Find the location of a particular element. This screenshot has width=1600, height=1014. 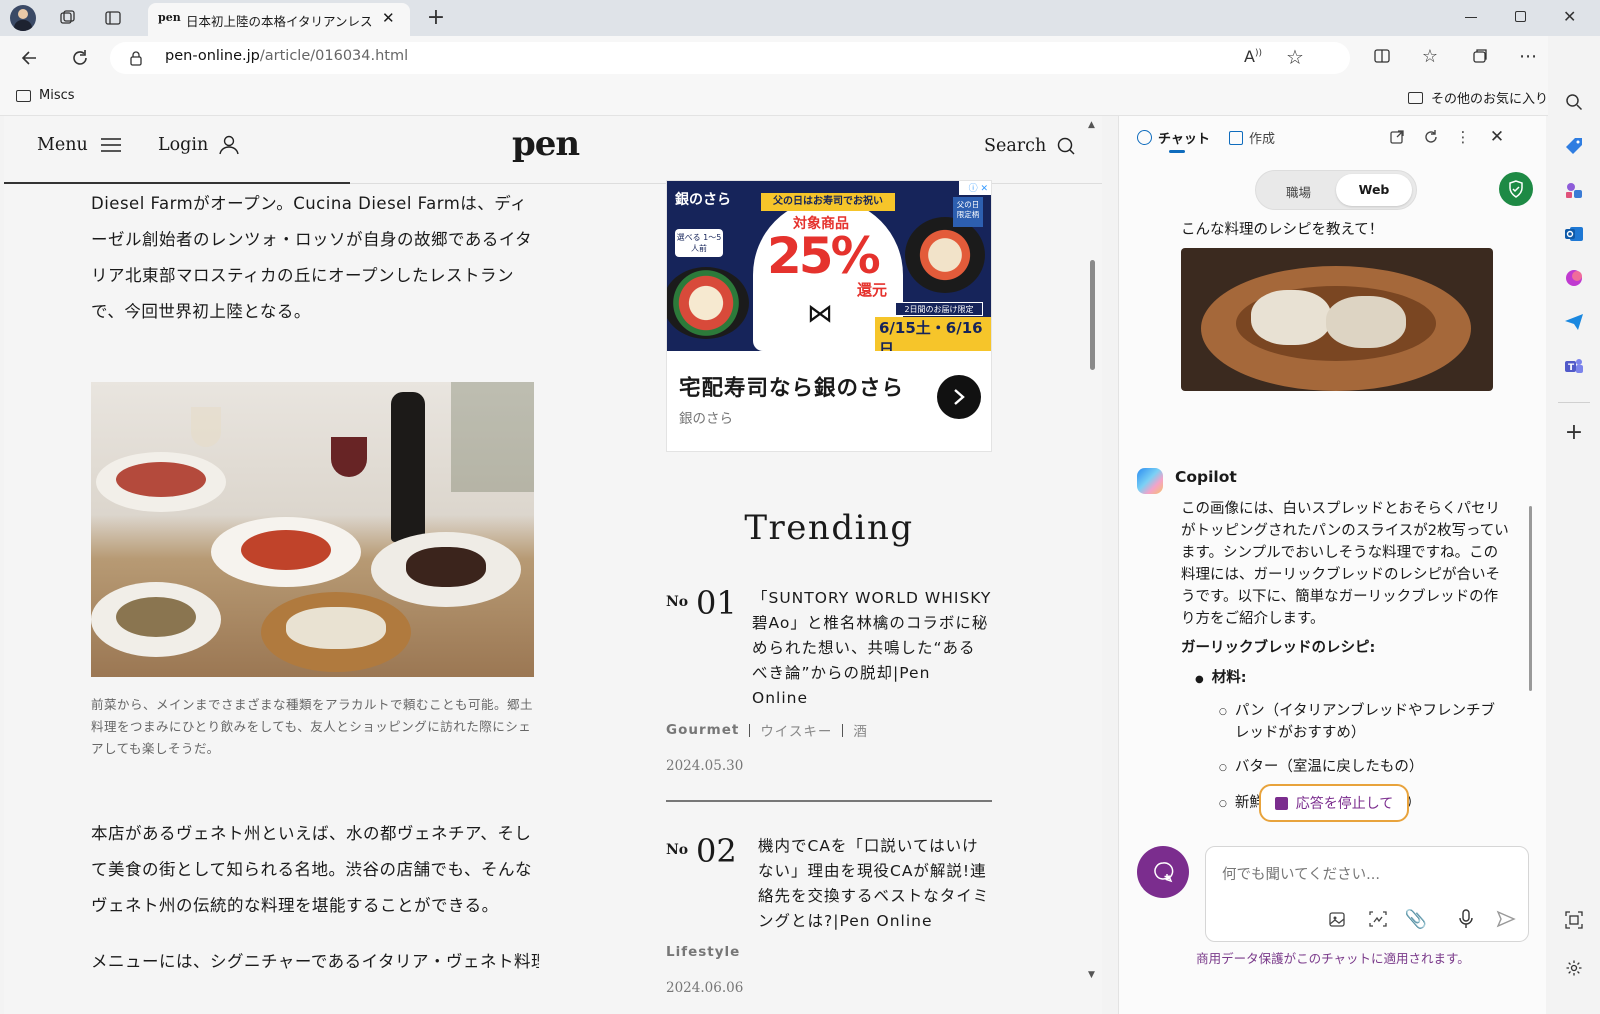

recipe-title: ガーリックブレッドのレシピ: is located at coordinates (1278, 648).